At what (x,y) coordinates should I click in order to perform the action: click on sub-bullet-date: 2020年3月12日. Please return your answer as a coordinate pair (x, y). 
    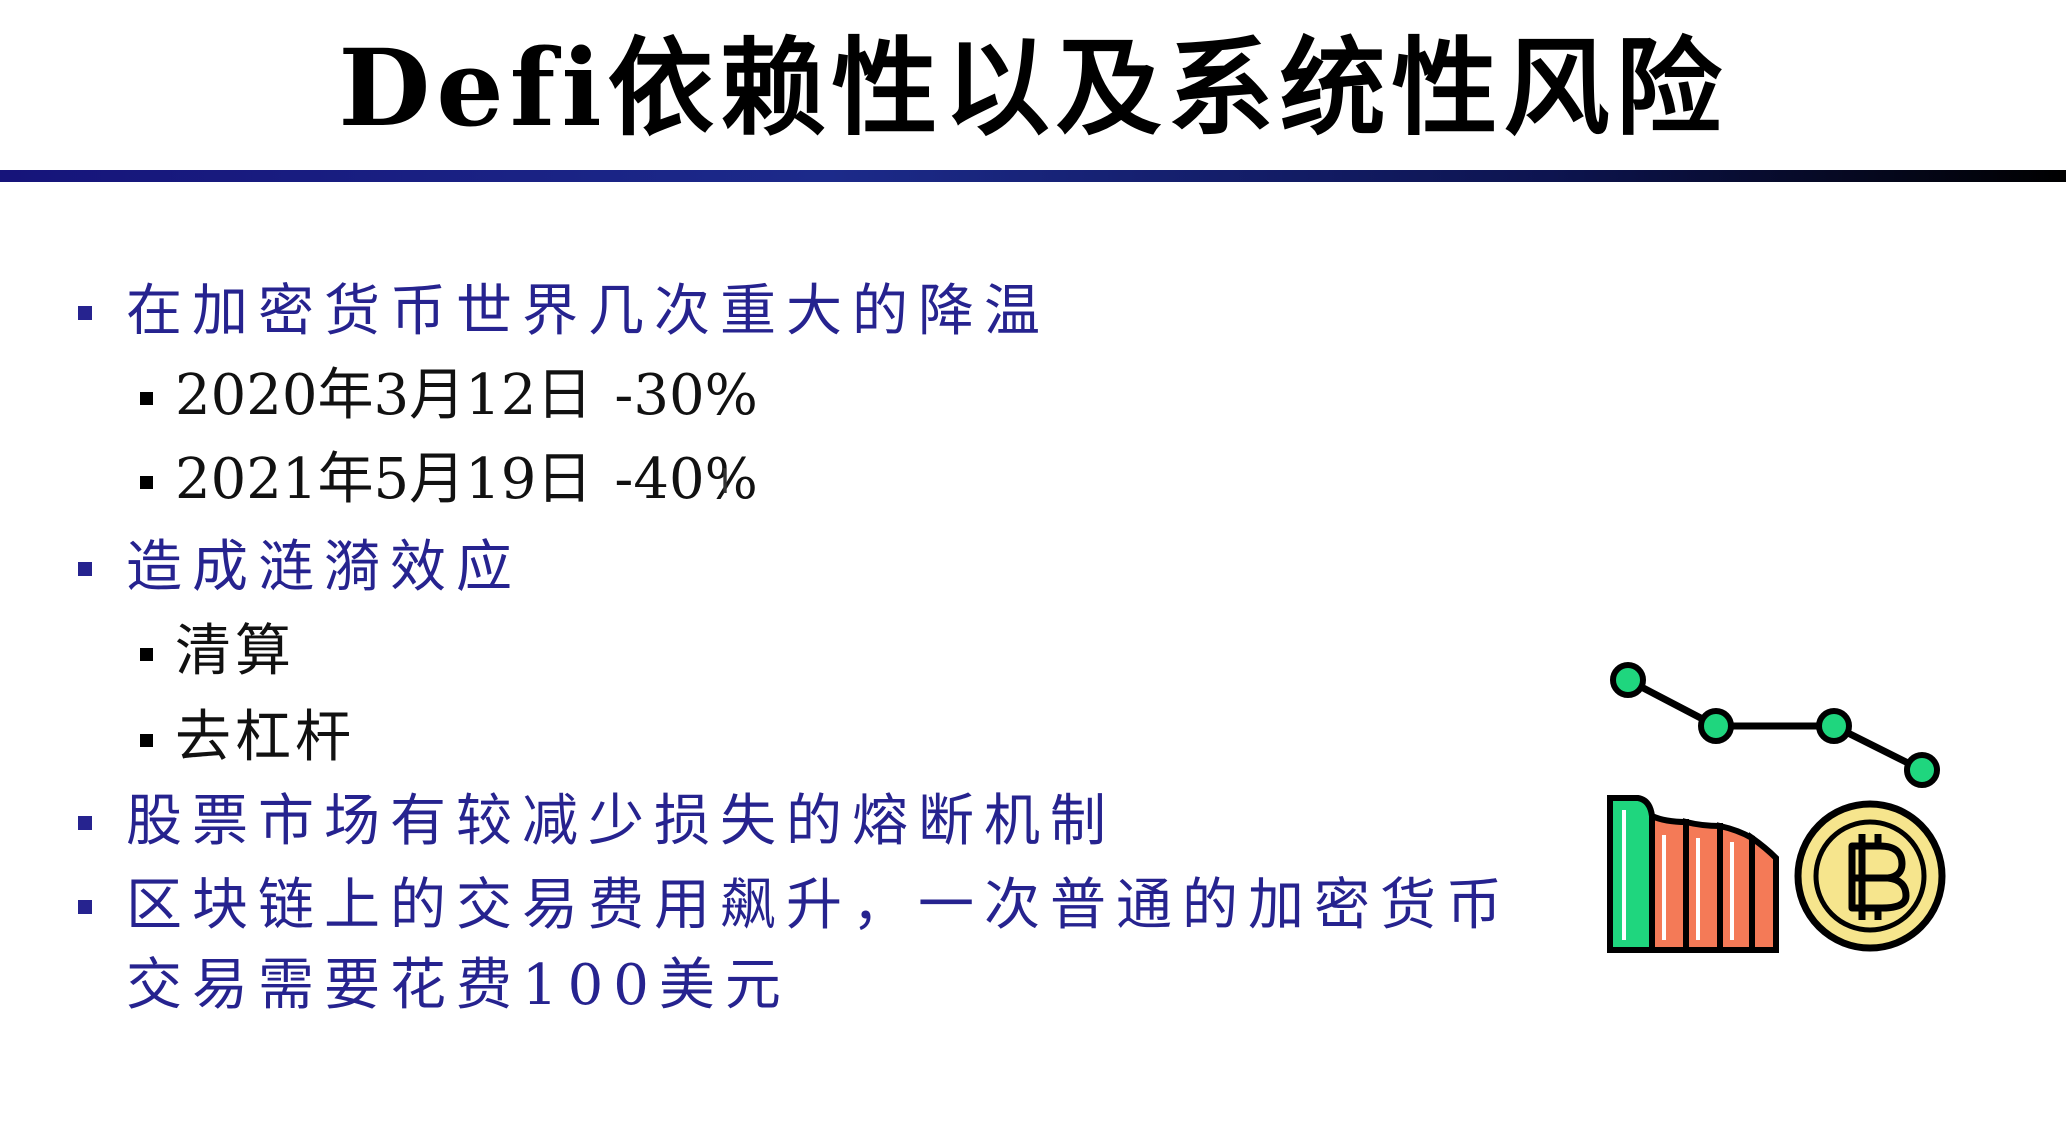
    Looking at the image, I should click on (384, 395).